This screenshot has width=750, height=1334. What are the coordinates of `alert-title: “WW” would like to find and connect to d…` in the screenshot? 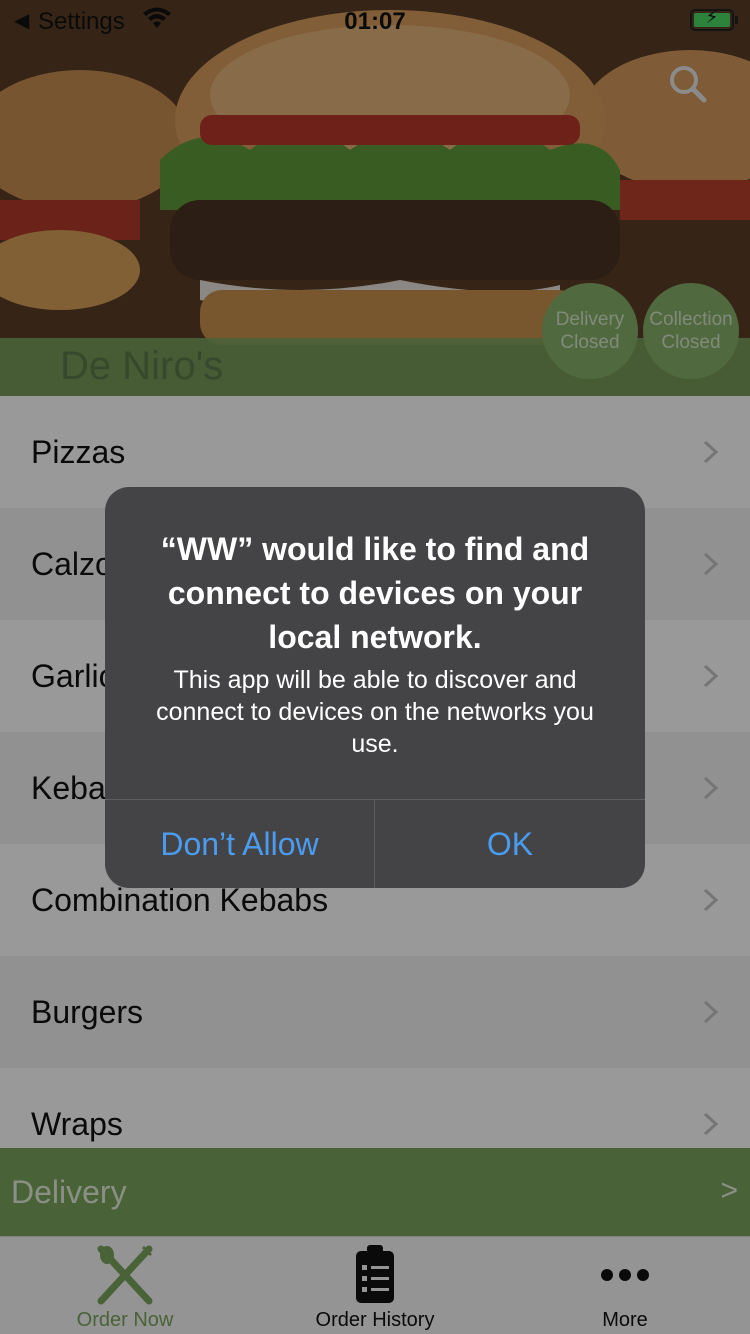 It's located at (375, 593).